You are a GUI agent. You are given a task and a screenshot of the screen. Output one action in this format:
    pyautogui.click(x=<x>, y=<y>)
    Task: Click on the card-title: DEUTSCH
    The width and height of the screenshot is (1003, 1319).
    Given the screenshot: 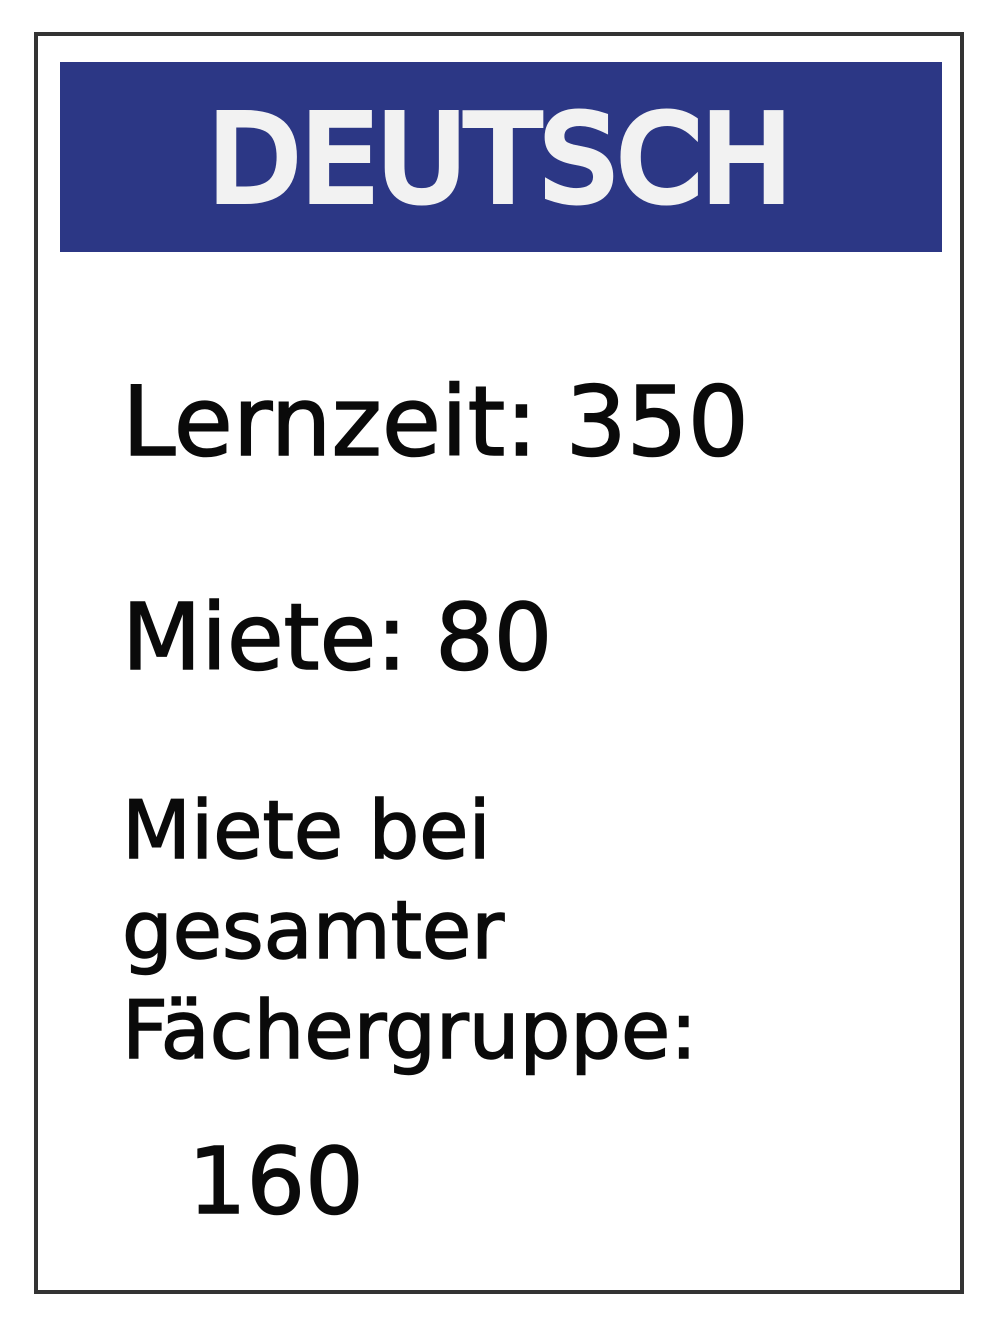 What is the action you would take?
    pyautogui.click(x=500, y=159)
    